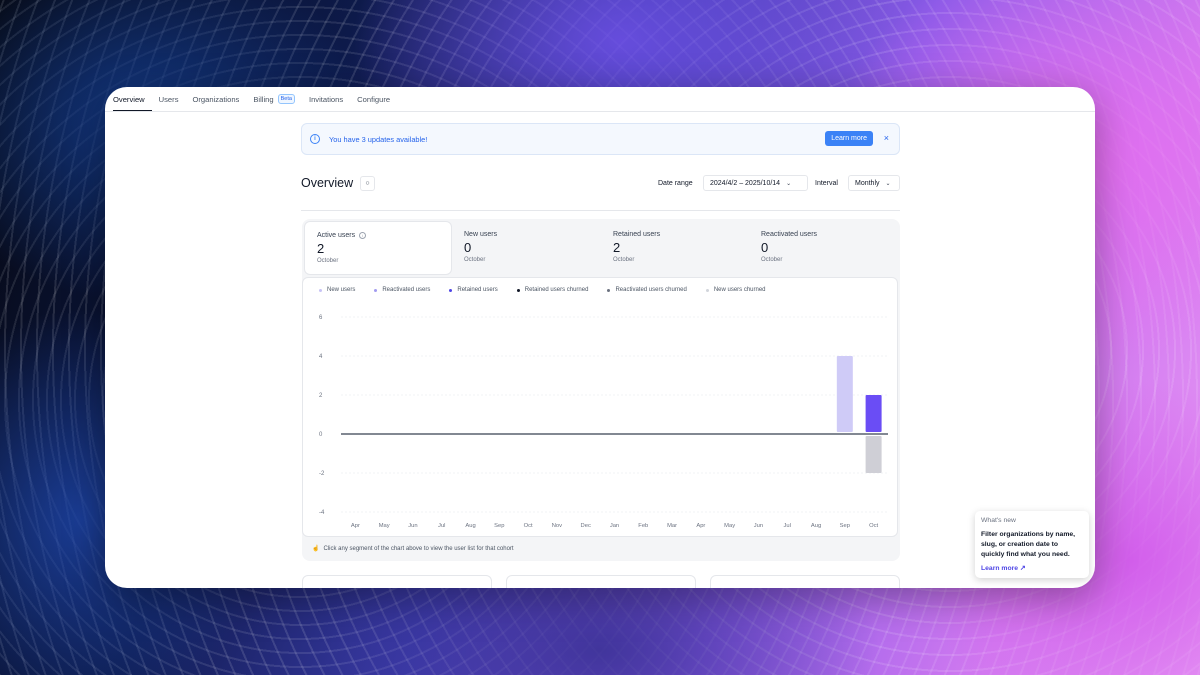 The width and height of the screenshot is (1200, 675). What do you see at coordinates (789, 234) in the screenshot?
I see `metric-label: Reactivated users` at bounding box center [789, 234].